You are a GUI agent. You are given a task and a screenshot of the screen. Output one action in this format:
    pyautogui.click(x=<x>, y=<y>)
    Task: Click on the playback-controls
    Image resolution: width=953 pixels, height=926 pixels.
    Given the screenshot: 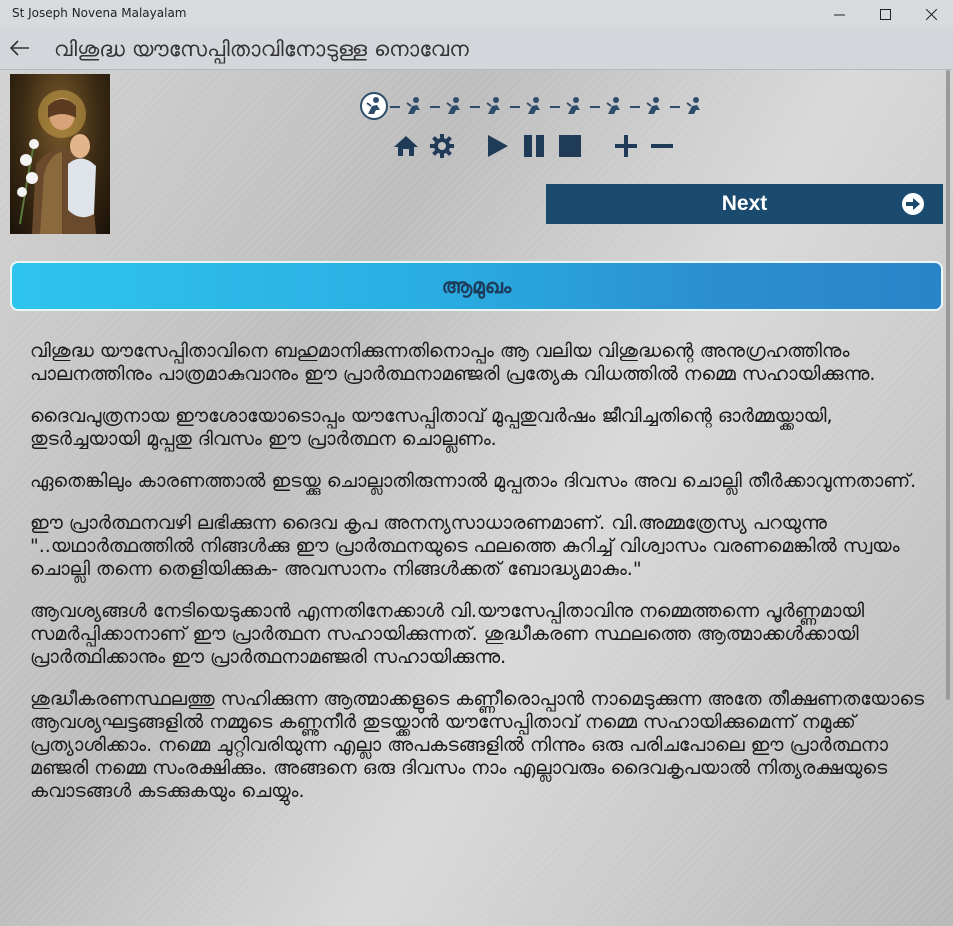 What is the action you would take?
    pyautogui.click(x=542, y=147)
    